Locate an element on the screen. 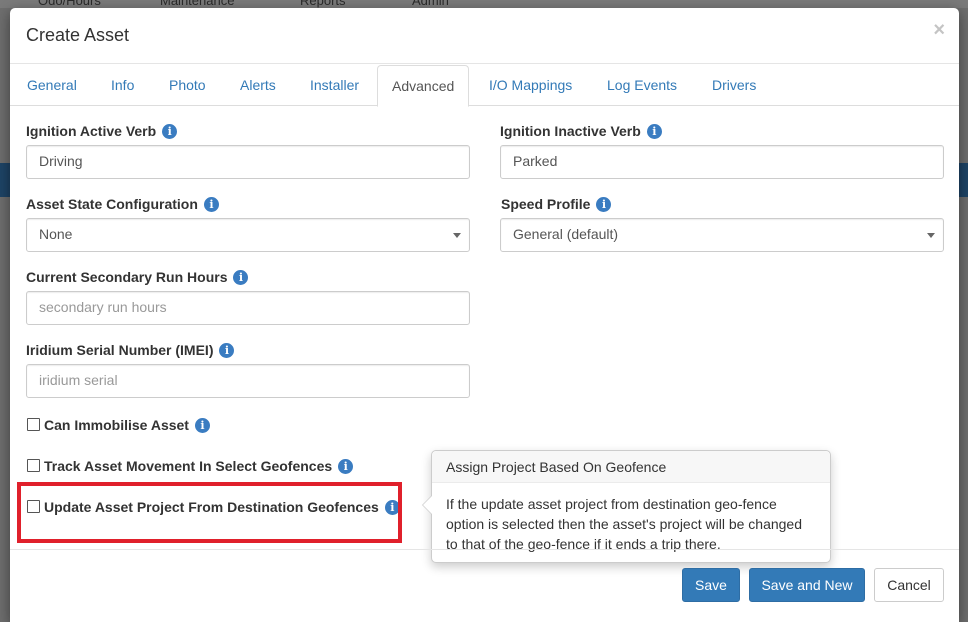 This screenshot has width=968, height=622. bg-nav-maintenance: Maintenance is located at coordinates (197, 4).